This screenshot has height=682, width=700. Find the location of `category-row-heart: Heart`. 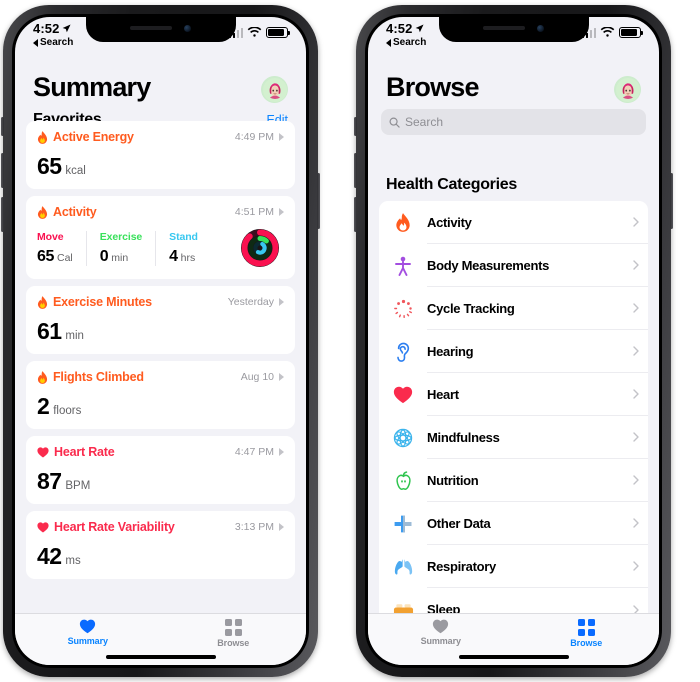

category-row-heart: Heart is located at coordinates (513, 394).